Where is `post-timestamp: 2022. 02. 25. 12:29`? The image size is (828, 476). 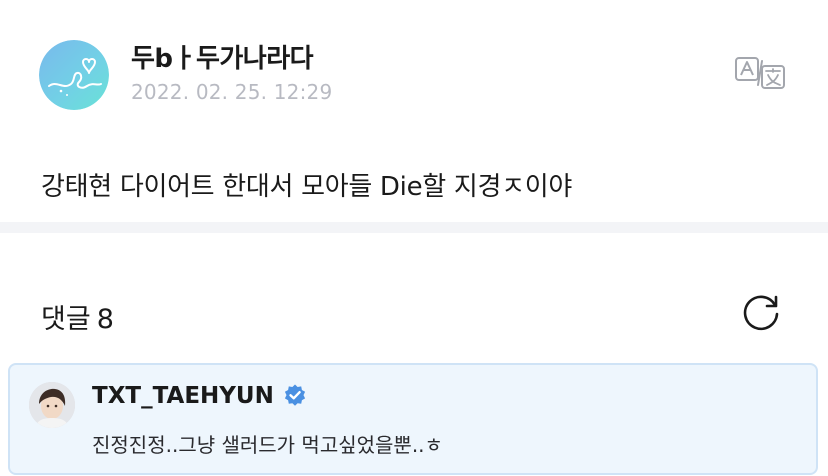 post-timestamp: 2022. 02. 25. 12:29 is located at coordinates (232, 92).